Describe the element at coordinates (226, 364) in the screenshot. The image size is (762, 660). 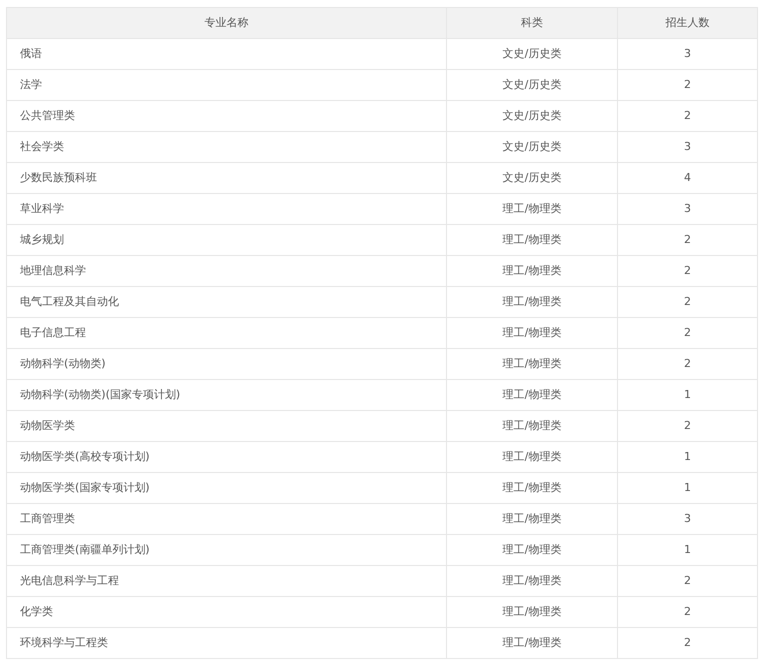
I see `table-cell: 动物科学(动物类)` at that location.